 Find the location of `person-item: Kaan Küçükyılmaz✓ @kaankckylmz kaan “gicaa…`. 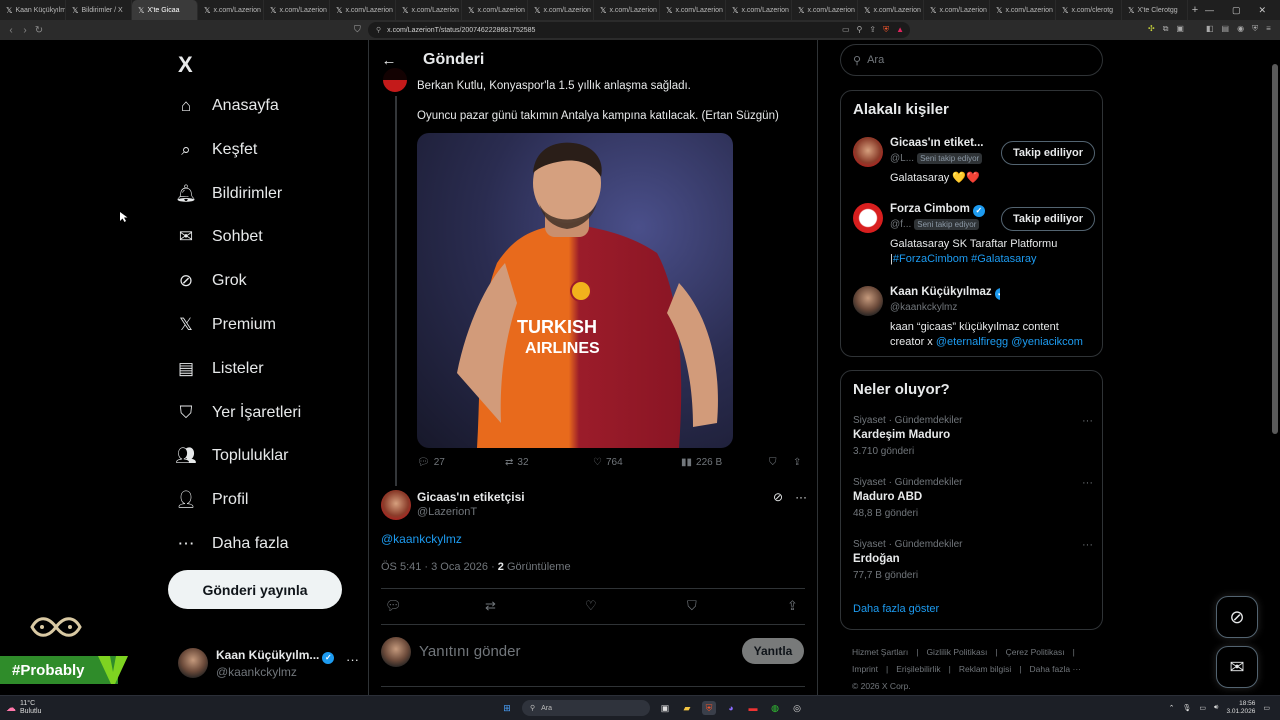

person-item: Kaan Küçükyılmaz✓ @kaankckylmz kaan “gicaa… is located at coordinates (974, 317).